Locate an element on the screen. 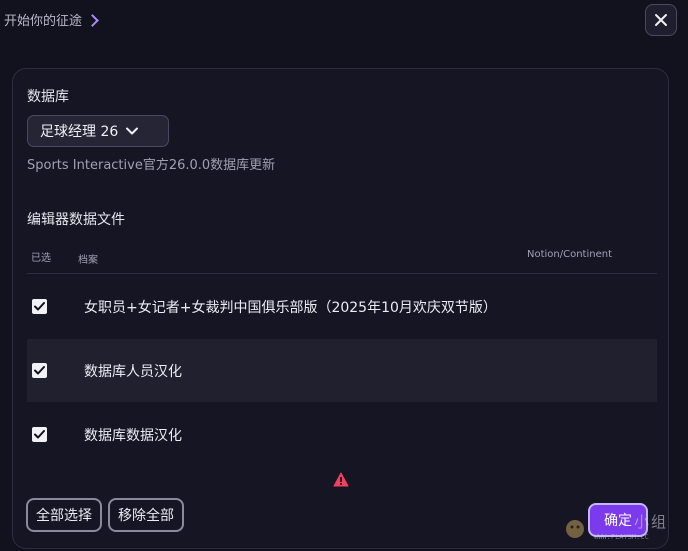 This screenshot has width=688, height=551. table-header: 已选 档案 Notion/Continent is located at coordinates (342, 257).